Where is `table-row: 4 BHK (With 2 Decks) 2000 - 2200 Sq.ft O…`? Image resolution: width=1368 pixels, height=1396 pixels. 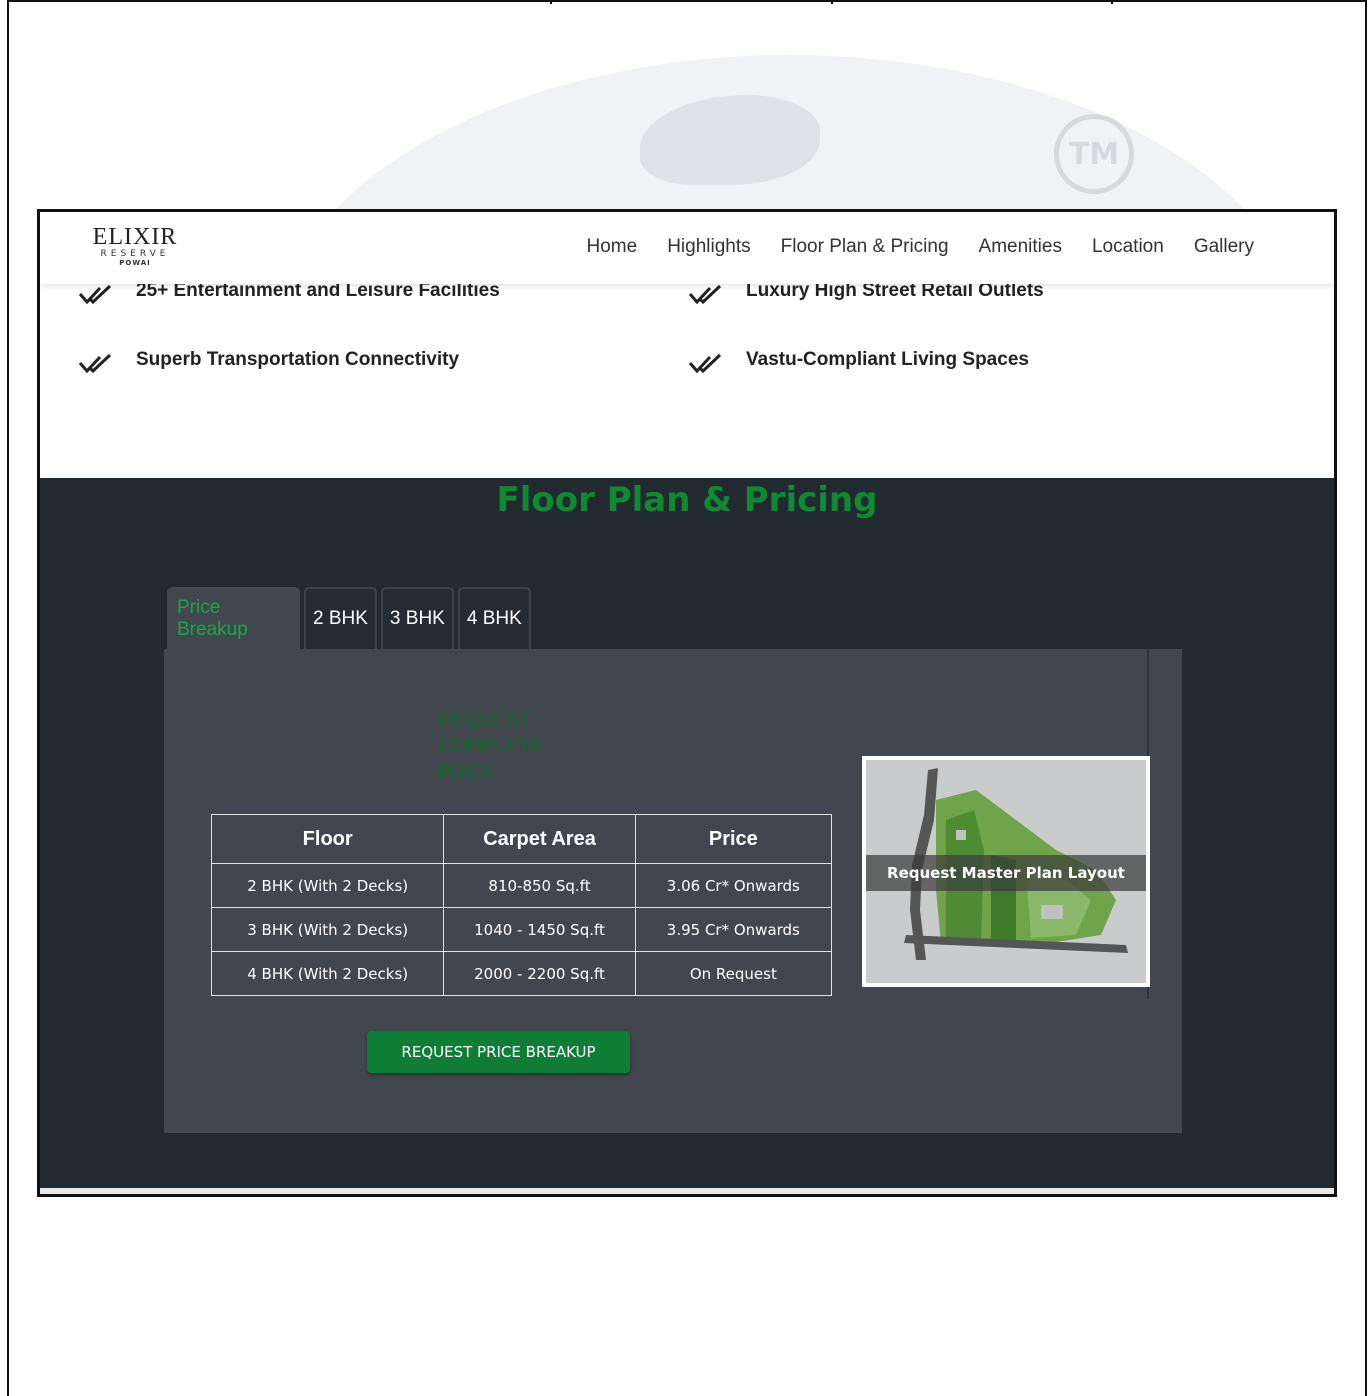
table-row: 4 BHK (With 2 Decks) 2000 - 2200 Sq.ft O… is located at coordinates (521, 973).